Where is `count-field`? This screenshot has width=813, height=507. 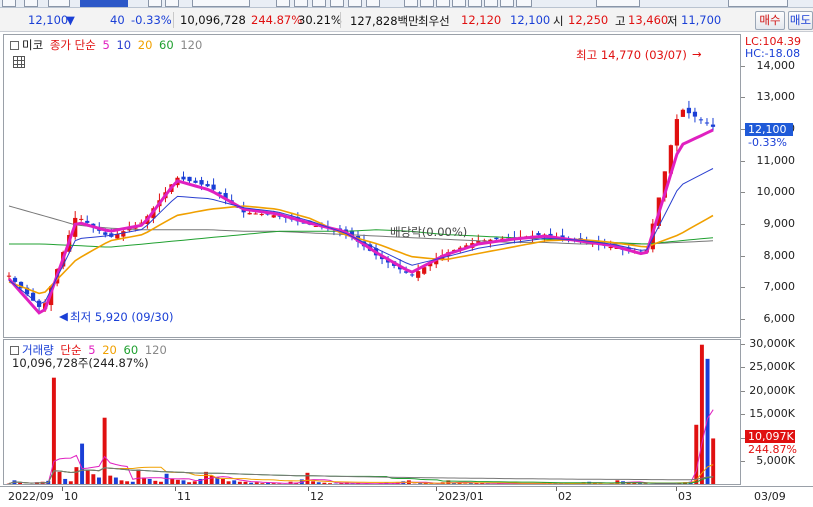 count-field is located at coordinates (618, 3).